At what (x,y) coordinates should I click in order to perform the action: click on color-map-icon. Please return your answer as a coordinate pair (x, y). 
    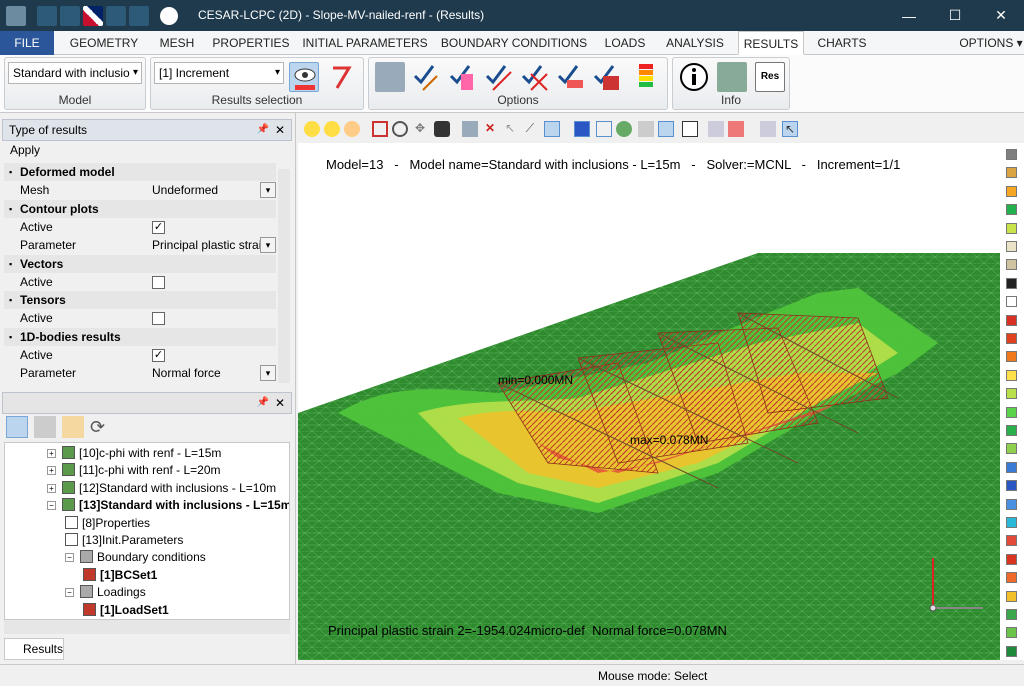
    Looking at the image, I should click on (736, 129).